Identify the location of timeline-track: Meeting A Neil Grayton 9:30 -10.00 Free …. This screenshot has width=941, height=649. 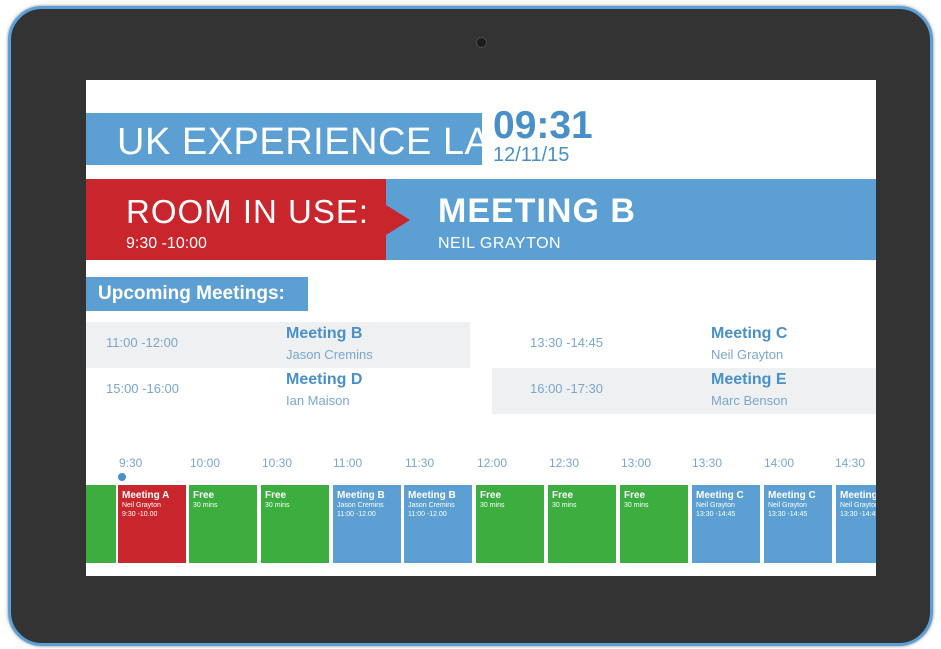
(481, 524).